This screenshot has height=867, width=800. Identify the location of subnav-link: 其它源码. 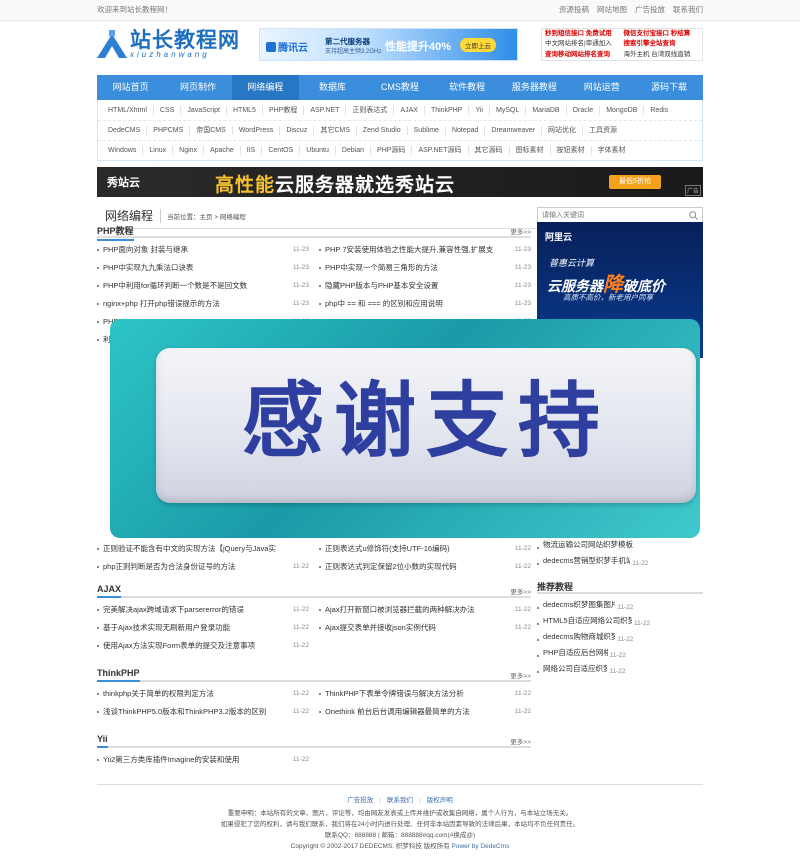
(489, 150).